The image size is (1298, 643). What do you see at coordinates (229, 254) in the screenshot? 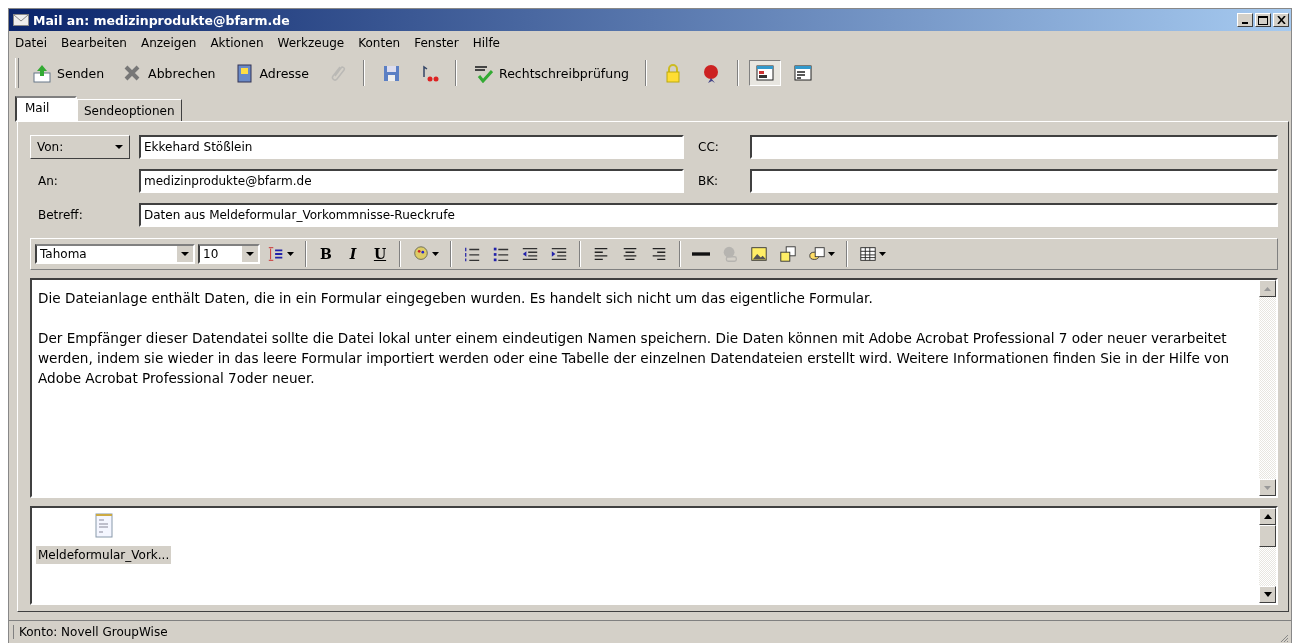
I see `size-dropdown: 10` at bounding box center [229, 254].